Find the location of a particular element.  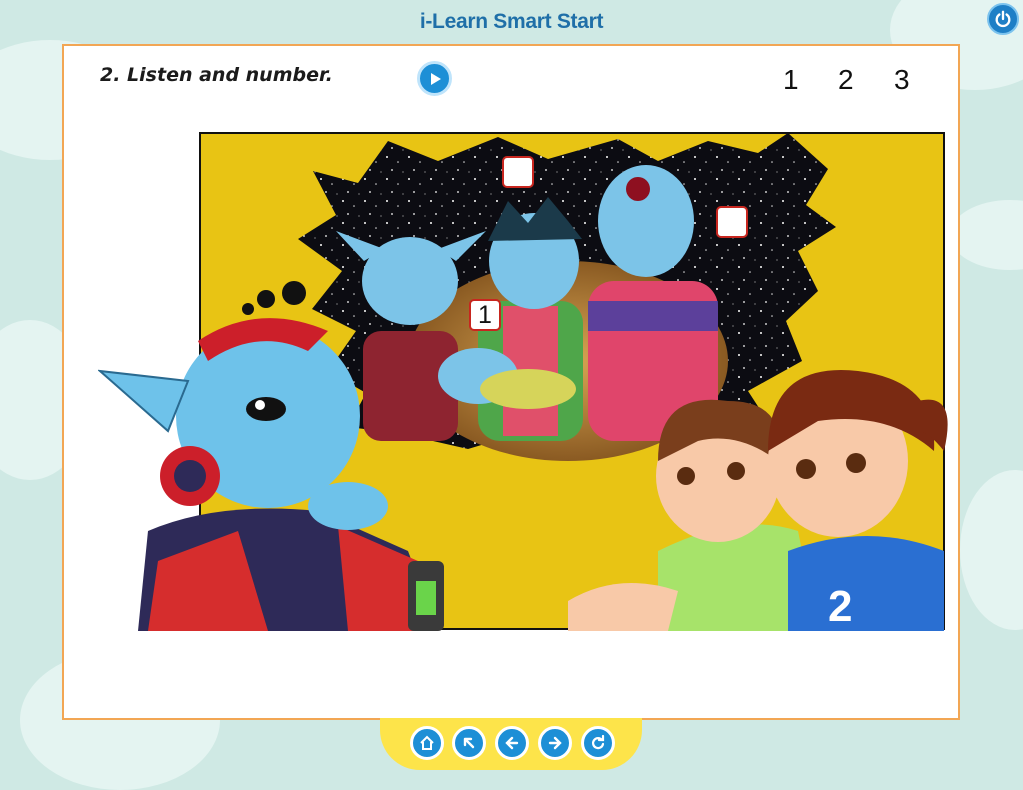

home-button is located at coordinates (427, 743).